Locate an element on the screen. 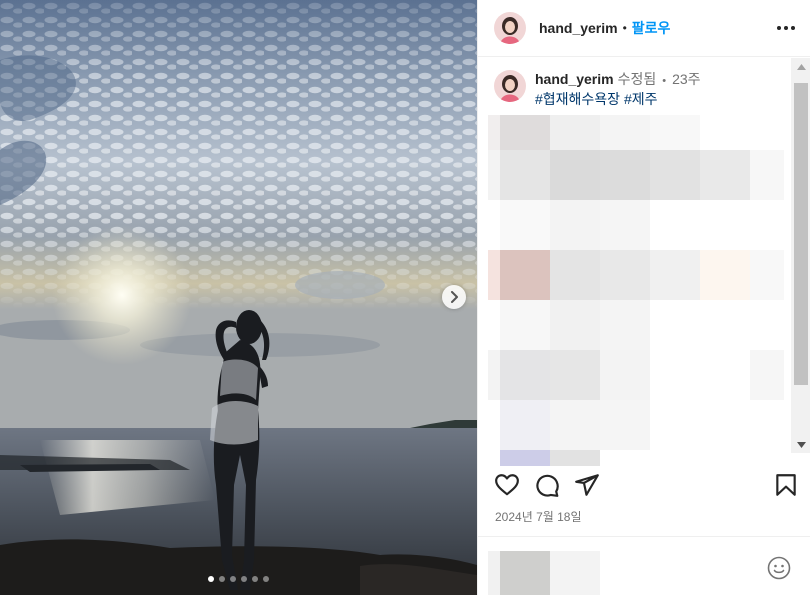  smiley-icon is located at coordinates (779, 568).